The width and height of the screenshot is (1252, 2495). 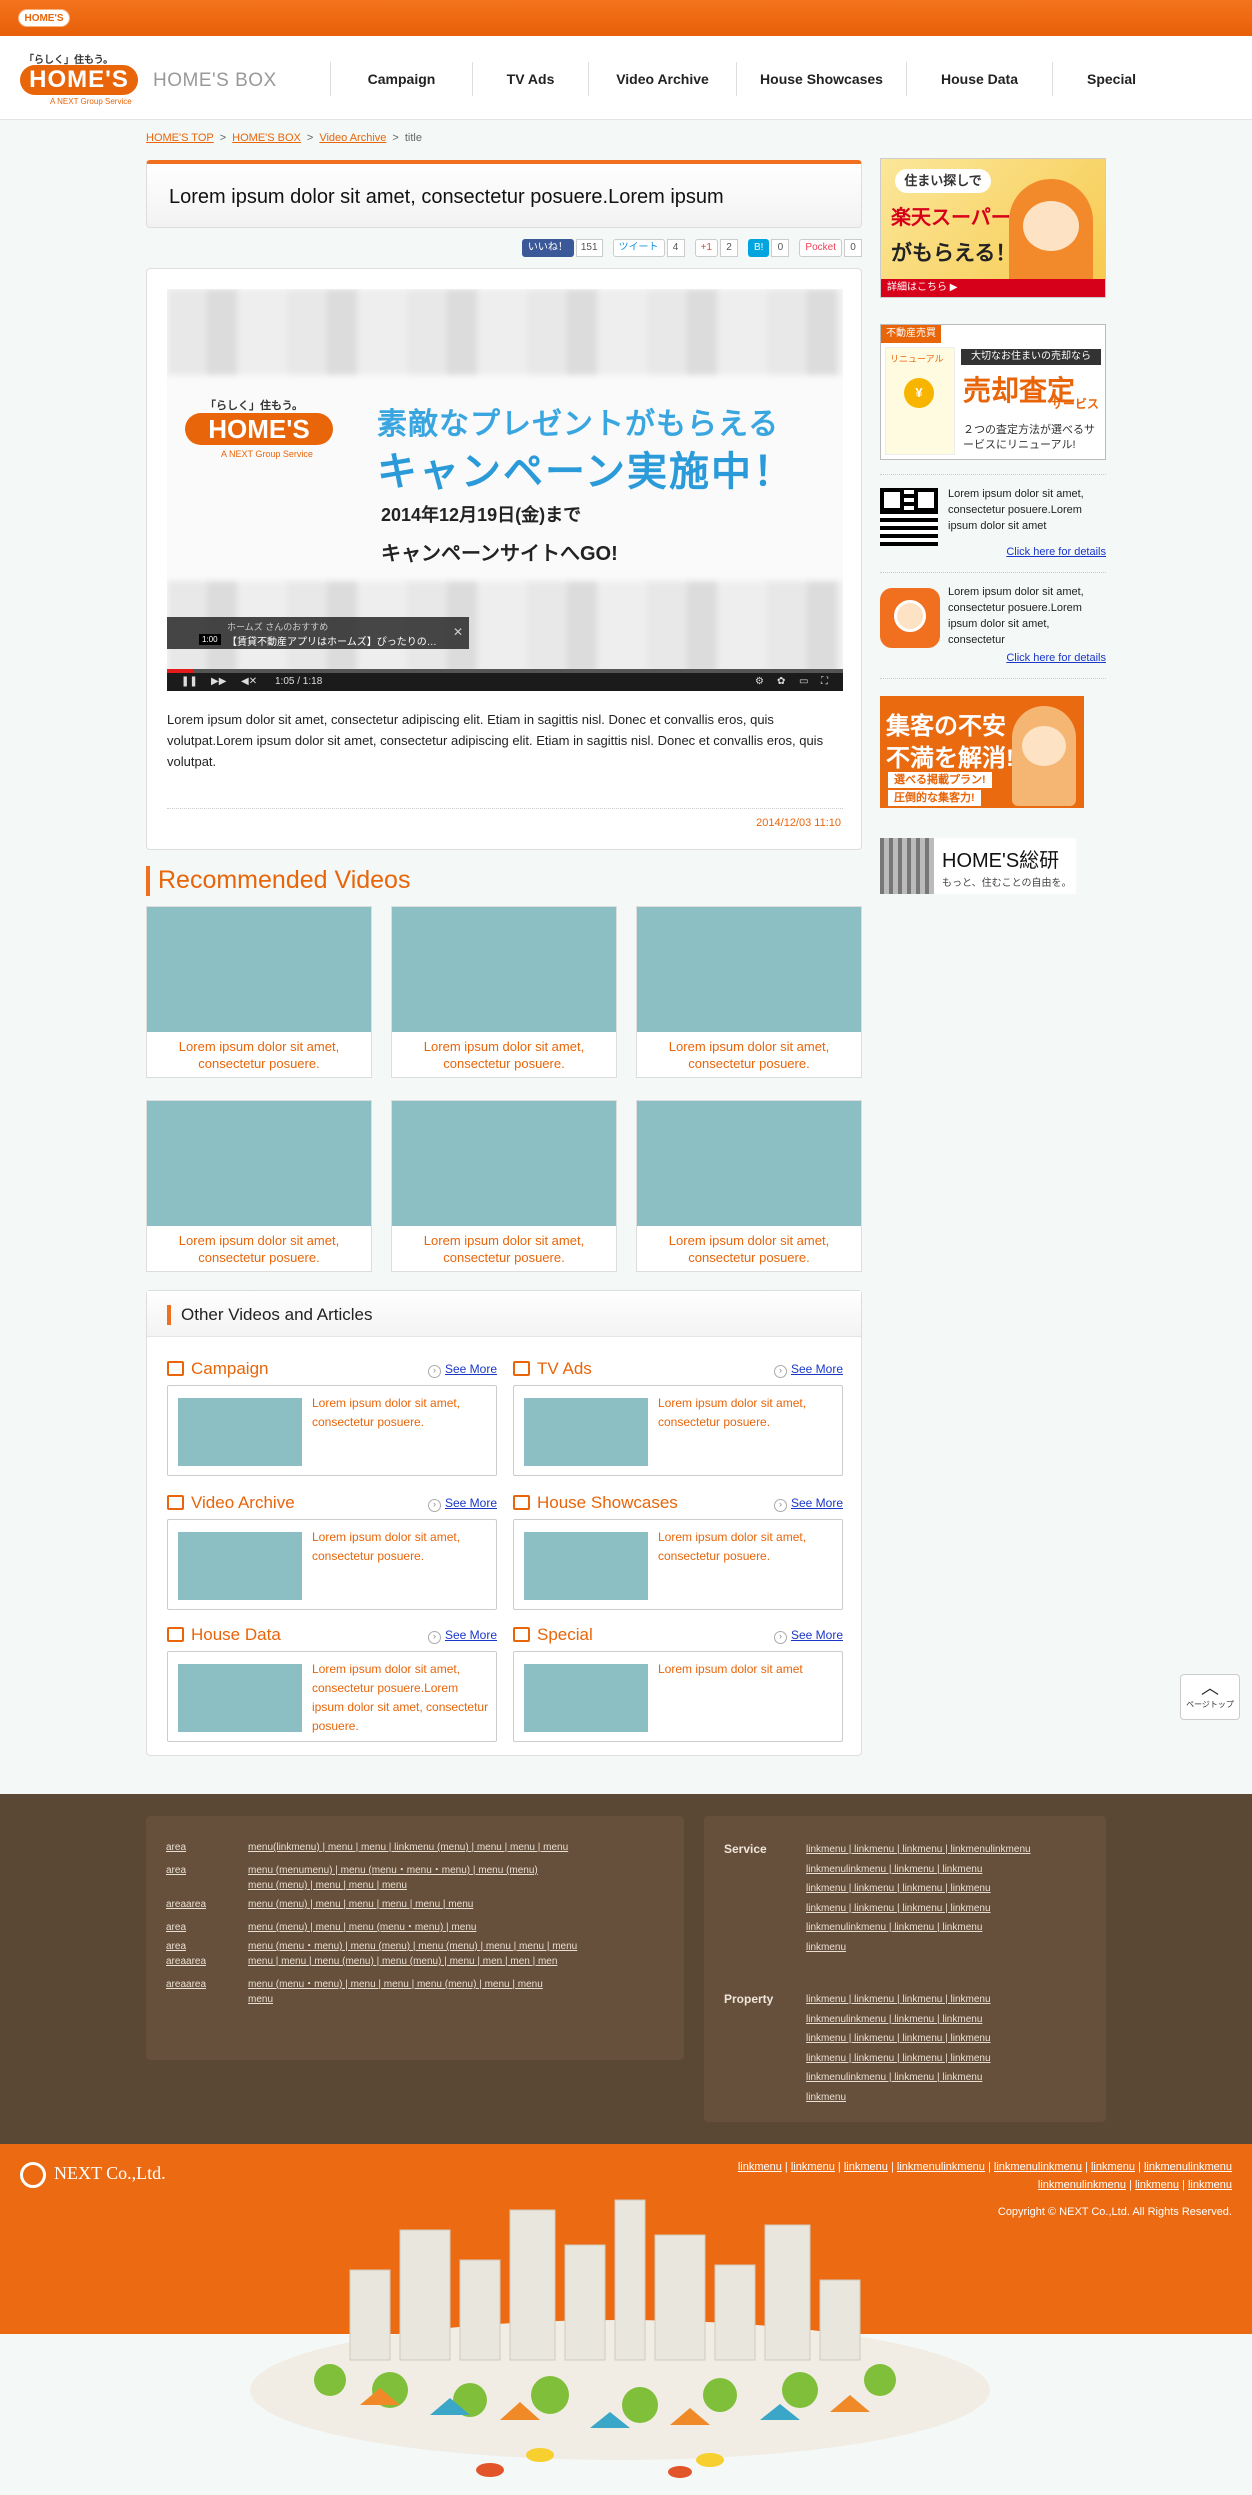 I want to click on nav-special: Special, so click(x=1111, y=79).